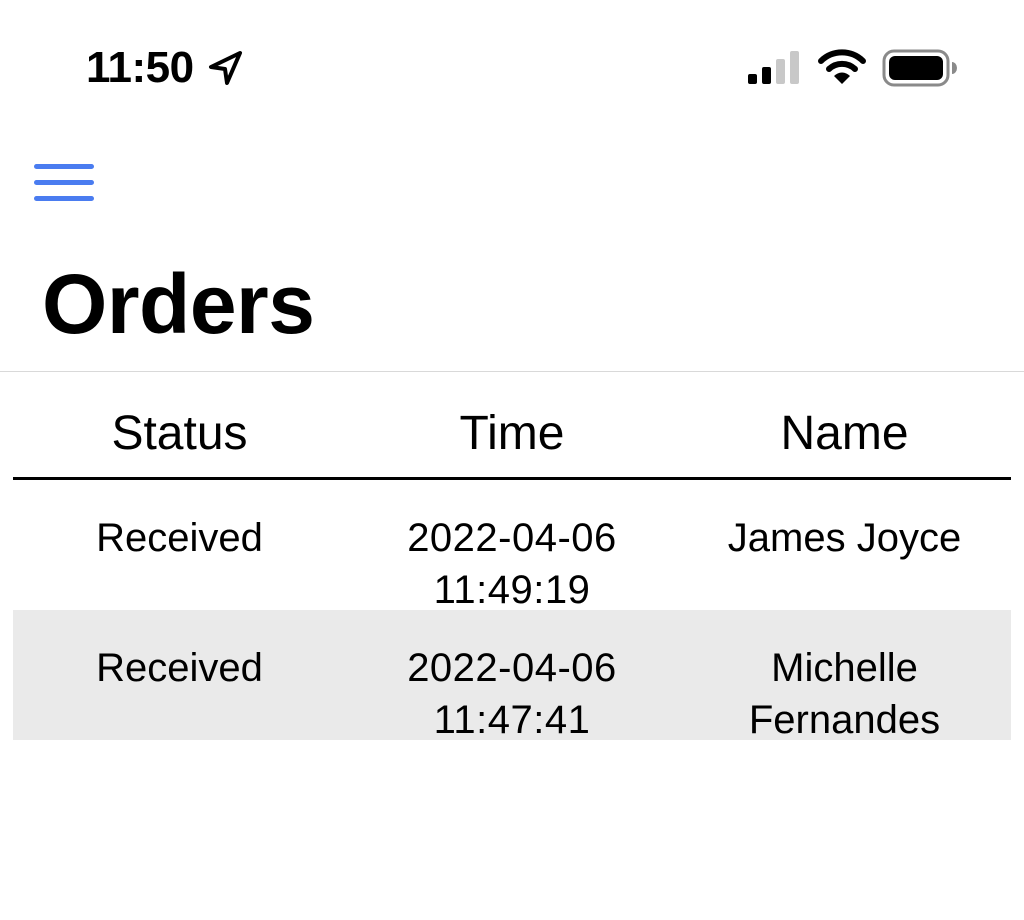  I want to click on status-bar: 11:50, so click(512, 65).